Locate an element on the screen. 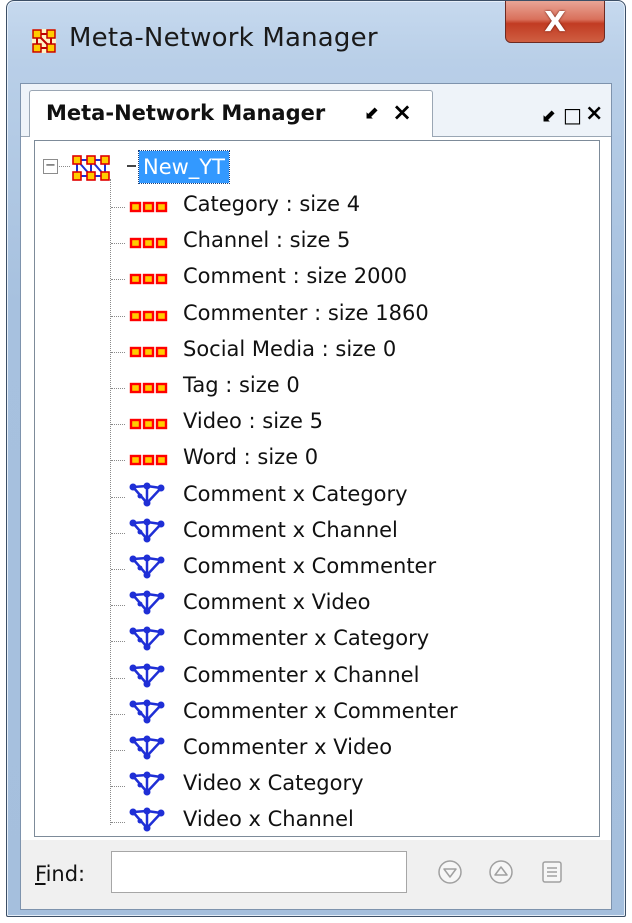 This screenshot has height=923, width=632. node-set-label: Word : size 0 is located at coordinates (251, 457).